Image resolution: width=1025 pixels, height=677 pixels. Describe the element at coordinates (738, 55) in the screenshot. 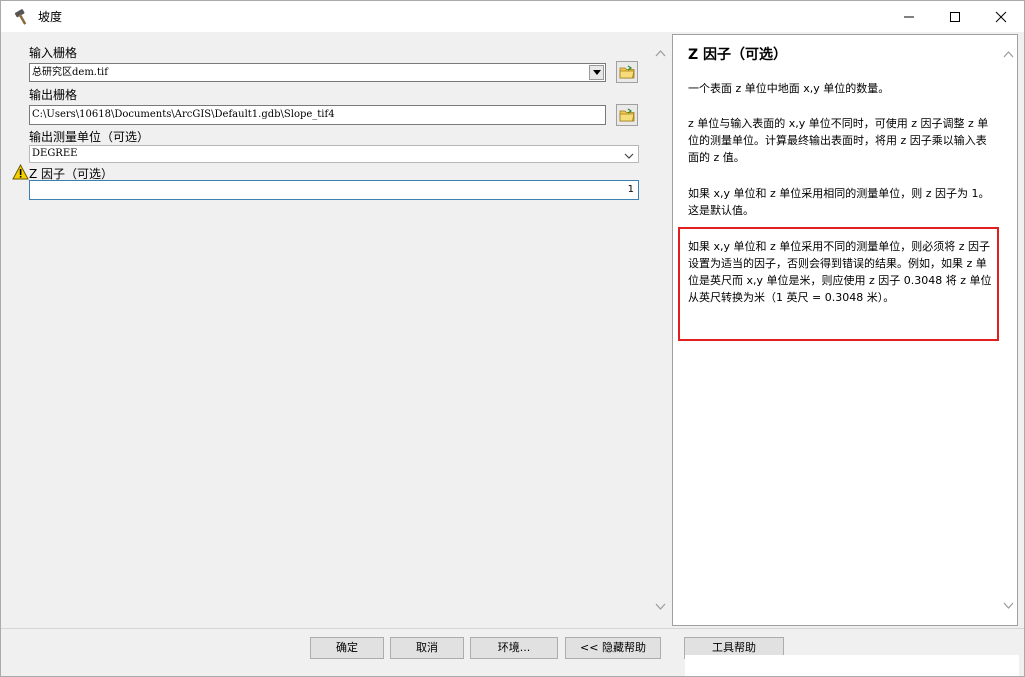

I see `help-title: Z 因子（可选）` at that location.